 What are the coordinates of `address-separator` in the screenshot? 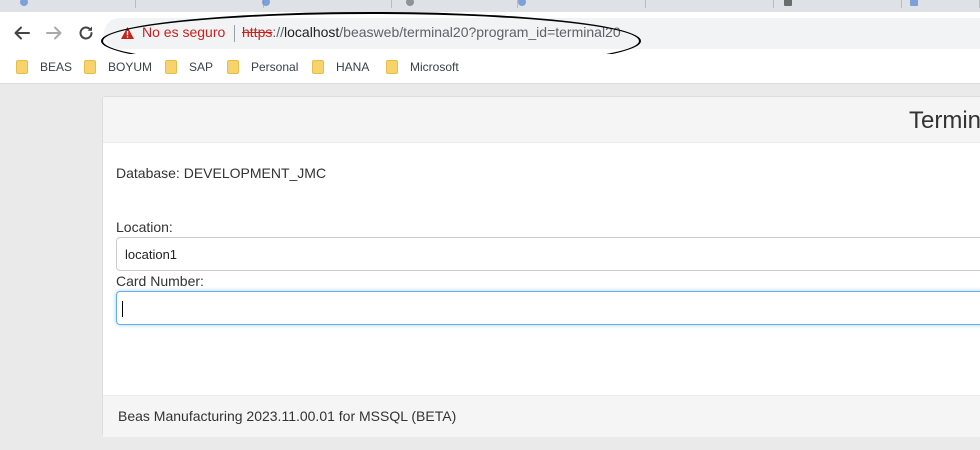 It's located at (234, 33).